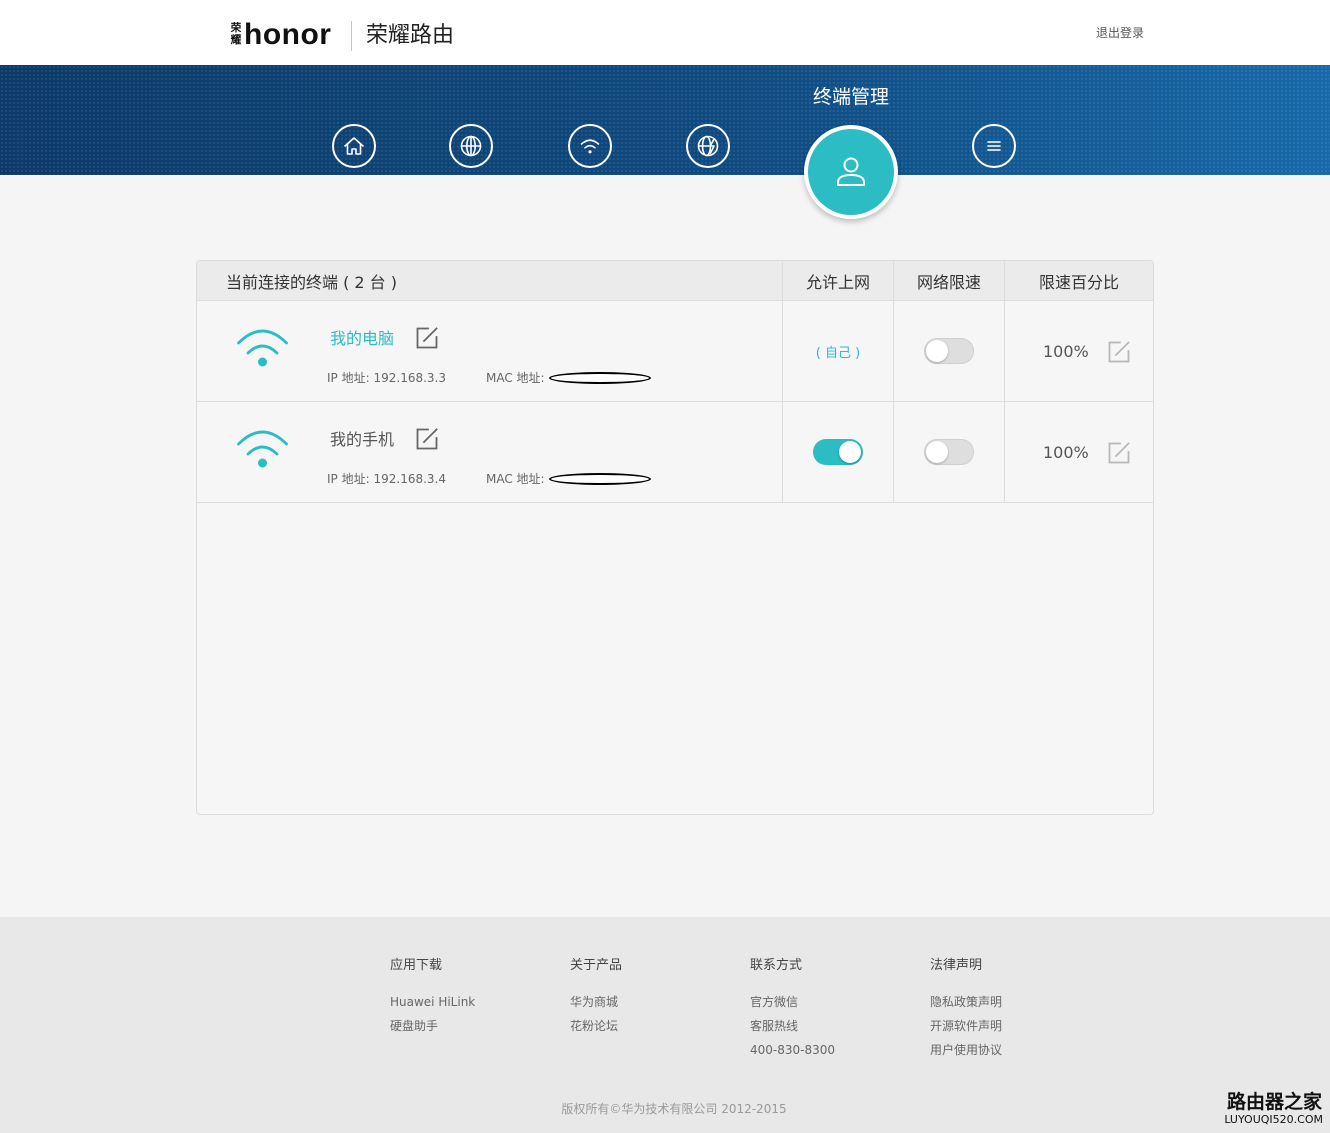  I want to click on device-ip: IP 地址: 192.168.3.3, so click(386, 378).